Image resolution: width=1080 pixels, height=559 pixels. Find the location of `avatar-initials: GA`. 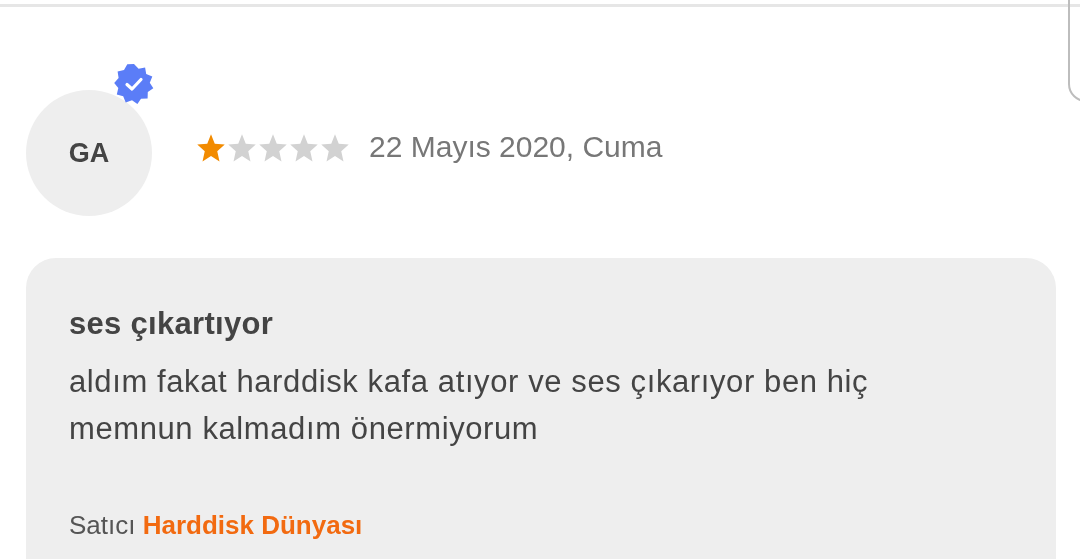

avatar-initials: GA is located at coordinates (89, 153).